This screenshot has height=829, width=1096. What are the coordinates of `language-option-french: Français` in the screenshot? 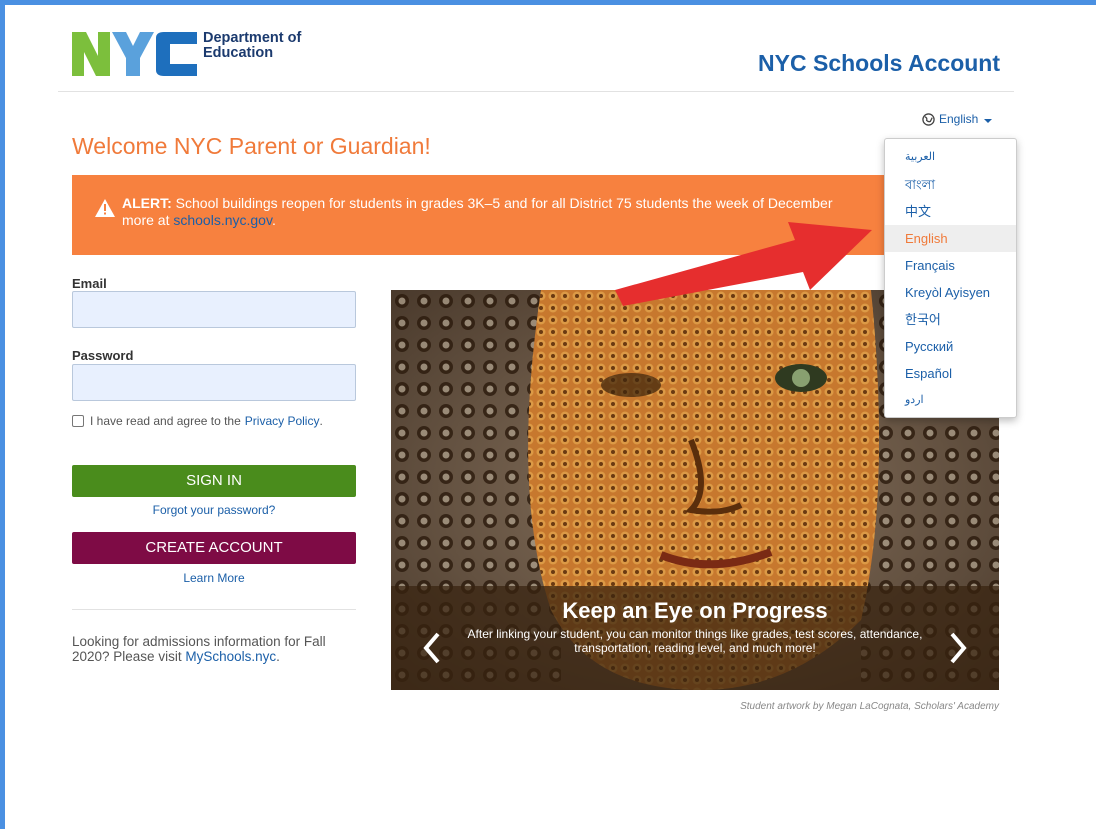 It's located at (950, 265).